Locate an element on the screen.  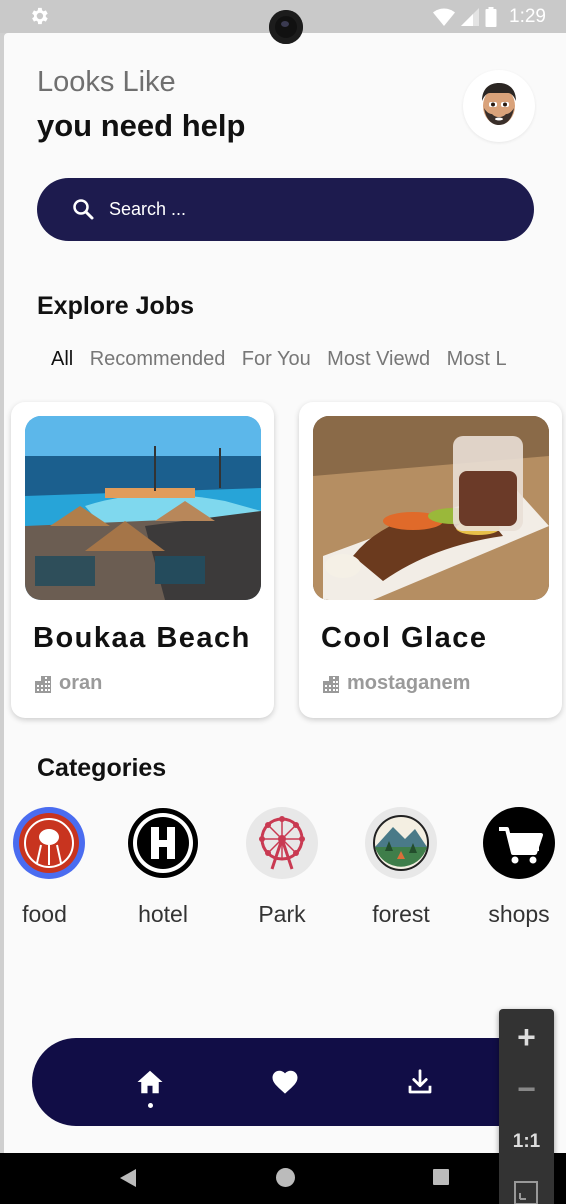
status-indicators: 1:29 is located at coordinates (489, 17).